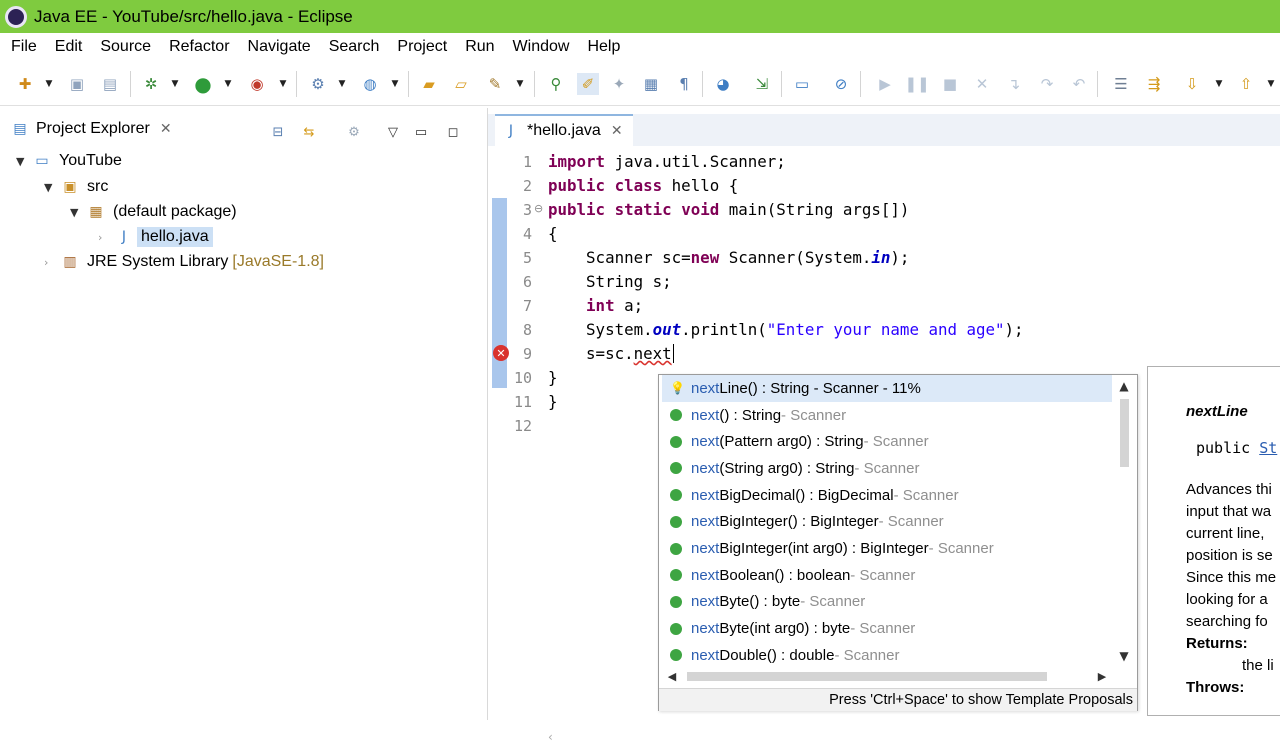 Image resolution: width=1280 pixels, height=750 pixels. What do you see at coordinates (453, 132) in the screenshot?
I see `maximize-icon: ◻` at bounding box center [453, 132].